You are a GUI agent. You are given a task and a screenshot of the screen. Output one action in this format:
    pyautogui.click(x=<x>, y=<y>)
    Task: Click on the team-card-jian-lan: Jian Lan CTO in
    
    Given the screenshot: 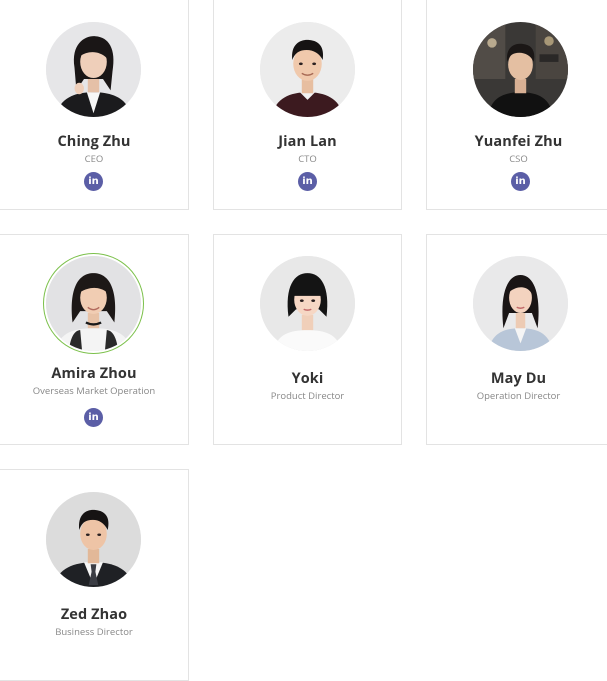 What is the action you would take?
    pyautogui.click(x=307, y=105)
    